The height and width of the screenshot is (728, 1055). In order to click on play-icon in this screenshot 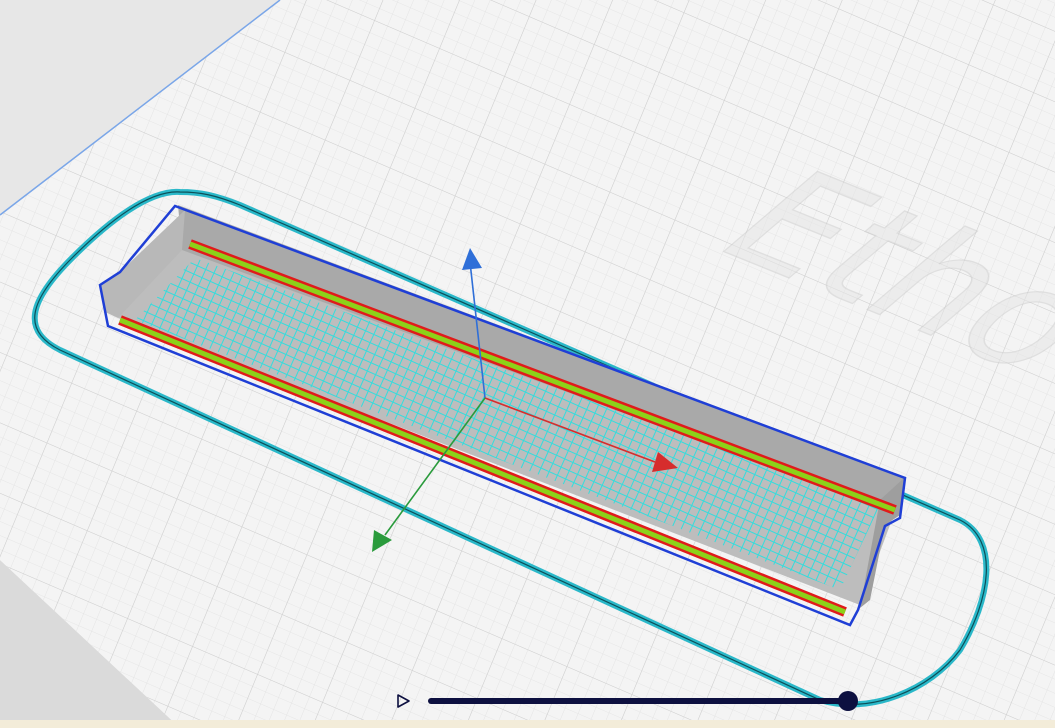, I will do `click(403, 701)`.